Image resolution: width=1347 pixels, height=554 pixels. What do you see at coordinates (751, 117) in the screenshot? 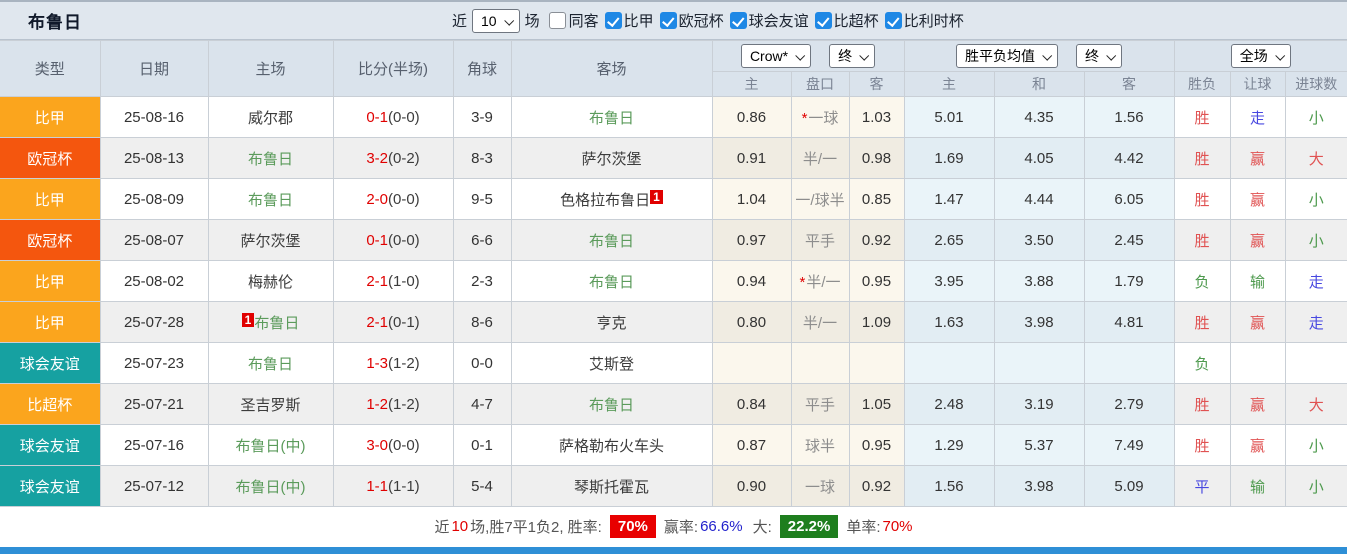
I see `odds-home: 0.86` at bounding box center [751, 117].